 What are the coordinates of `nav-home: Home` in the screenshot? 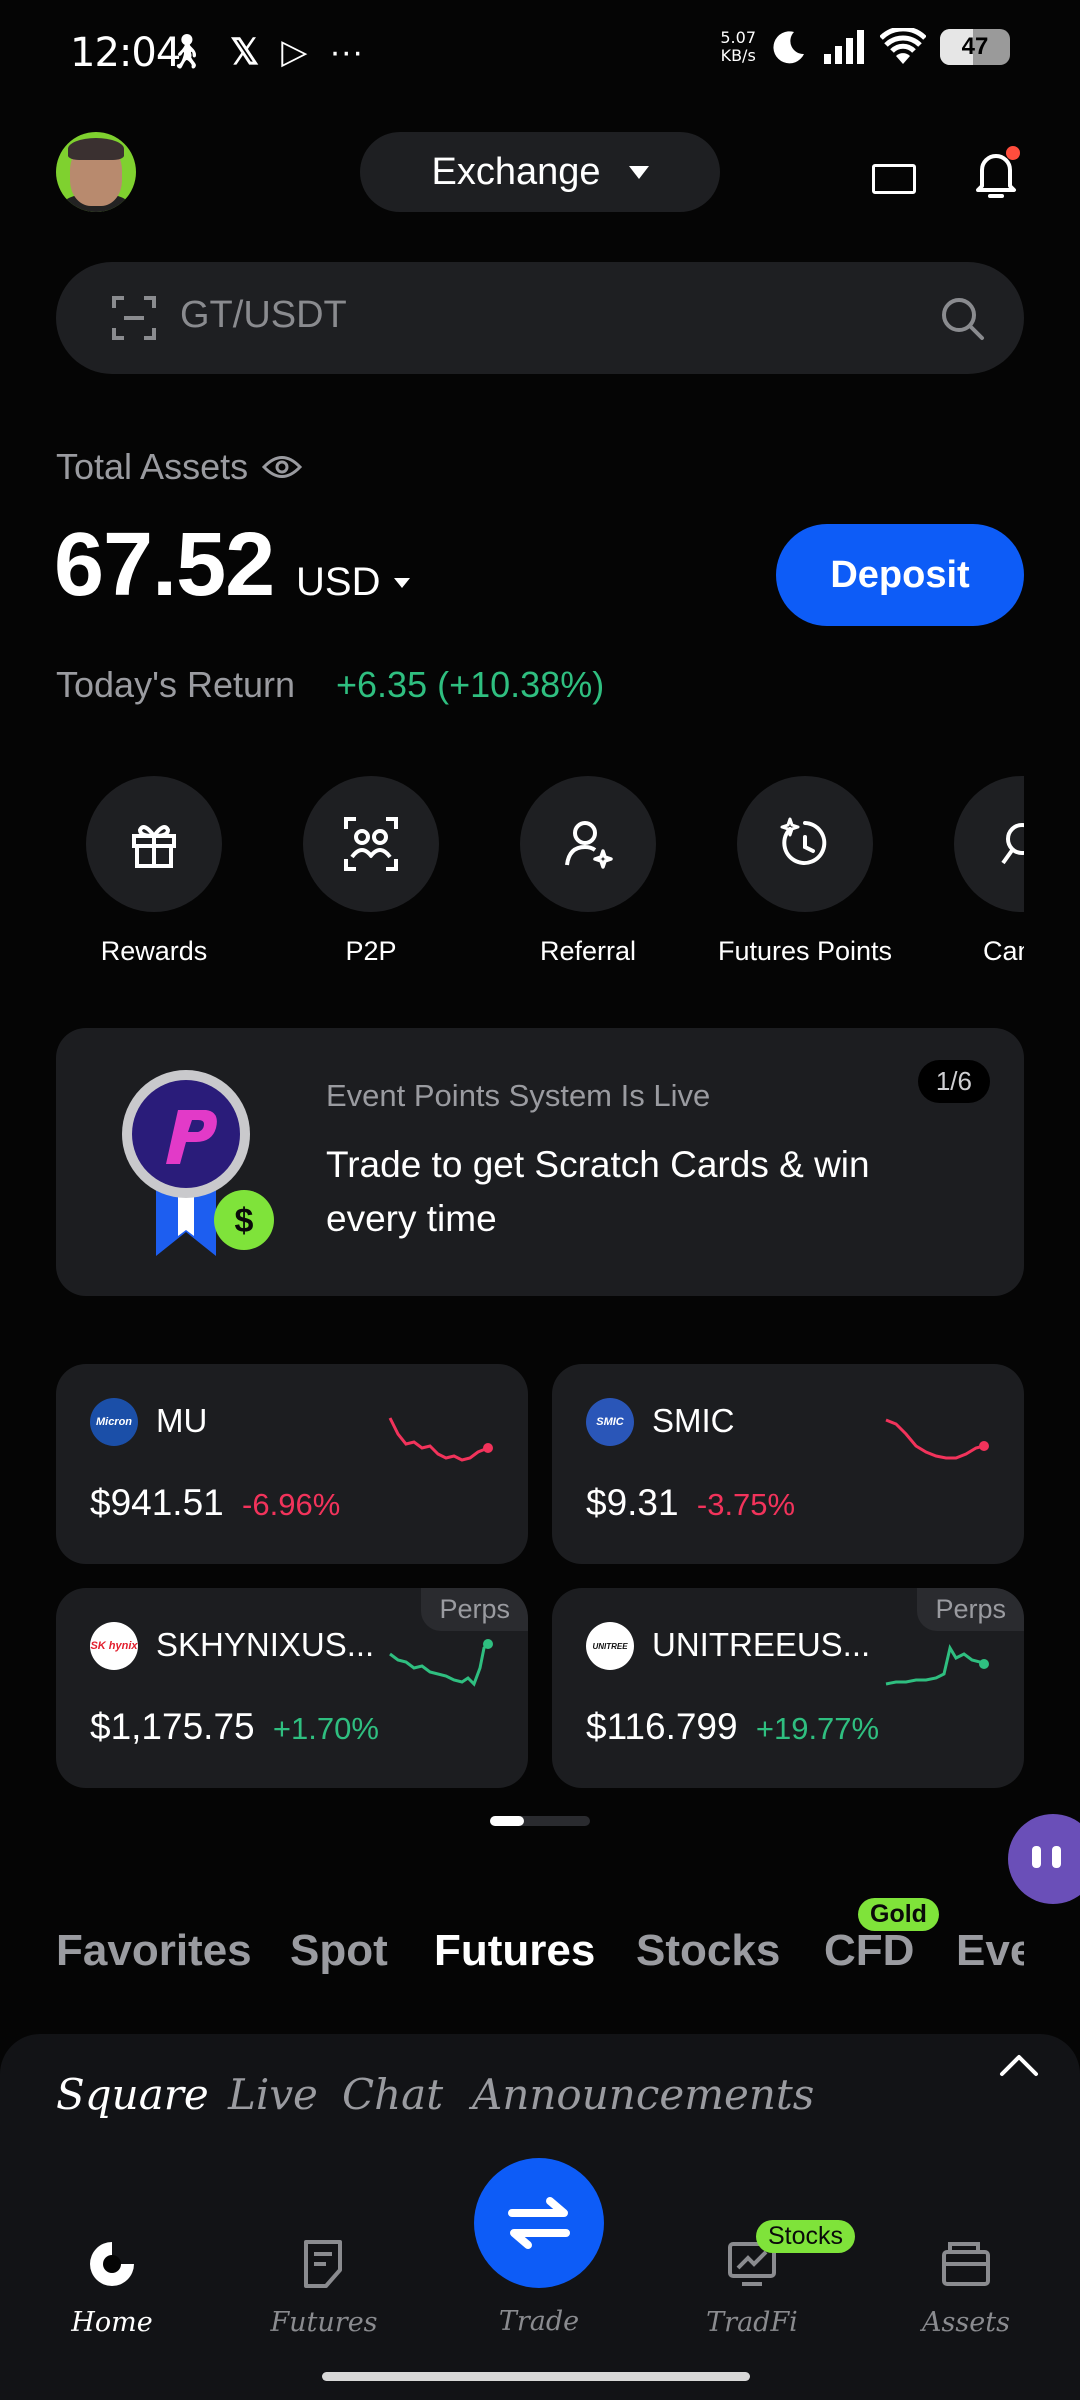 It's located at (112, 2287).